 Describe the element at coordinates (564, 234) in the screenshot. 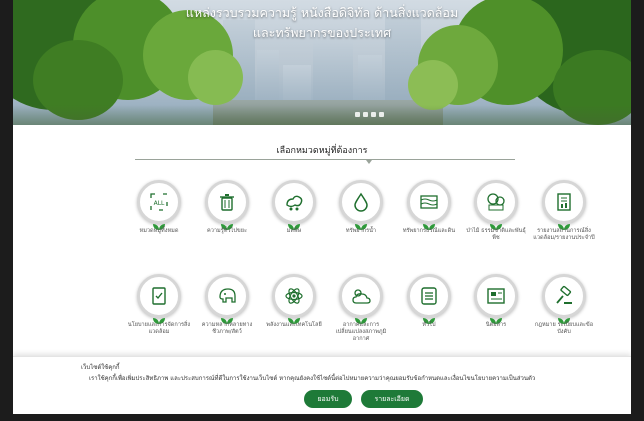

I see `category-label: รายงานสถานการณ์สิ่งแวดล้อม/รายงานประจำปี` at that location.